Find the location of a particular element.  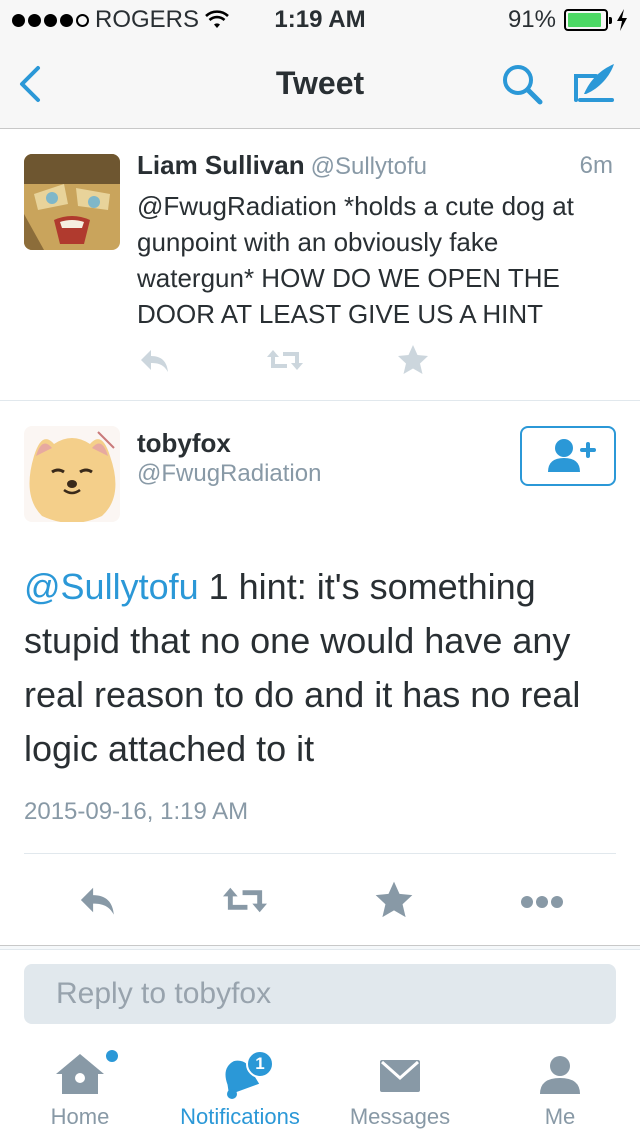

compose-tweet-button is located at coordinates (594, 84).